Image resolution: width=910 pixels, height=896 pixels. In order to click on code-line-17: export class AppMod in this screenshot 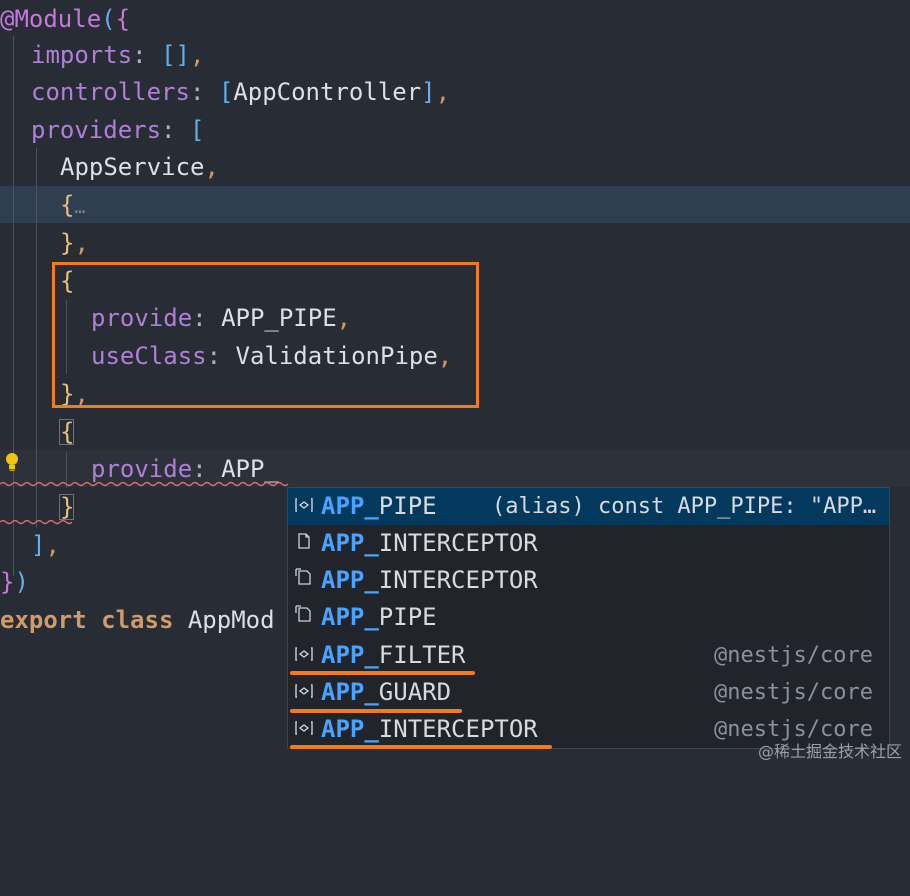, I will do `click(137, 620)`.